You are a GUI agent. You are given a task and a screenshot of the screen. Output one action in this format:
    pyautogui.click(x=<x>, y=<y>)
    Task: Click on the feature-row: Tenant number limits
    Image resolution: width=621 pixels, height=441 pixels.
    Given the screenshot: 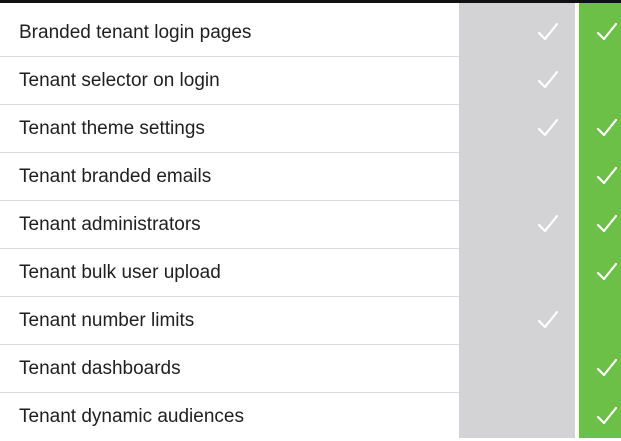 What is the action you would take?
    pyautogui.click(x=310, y=321)
    